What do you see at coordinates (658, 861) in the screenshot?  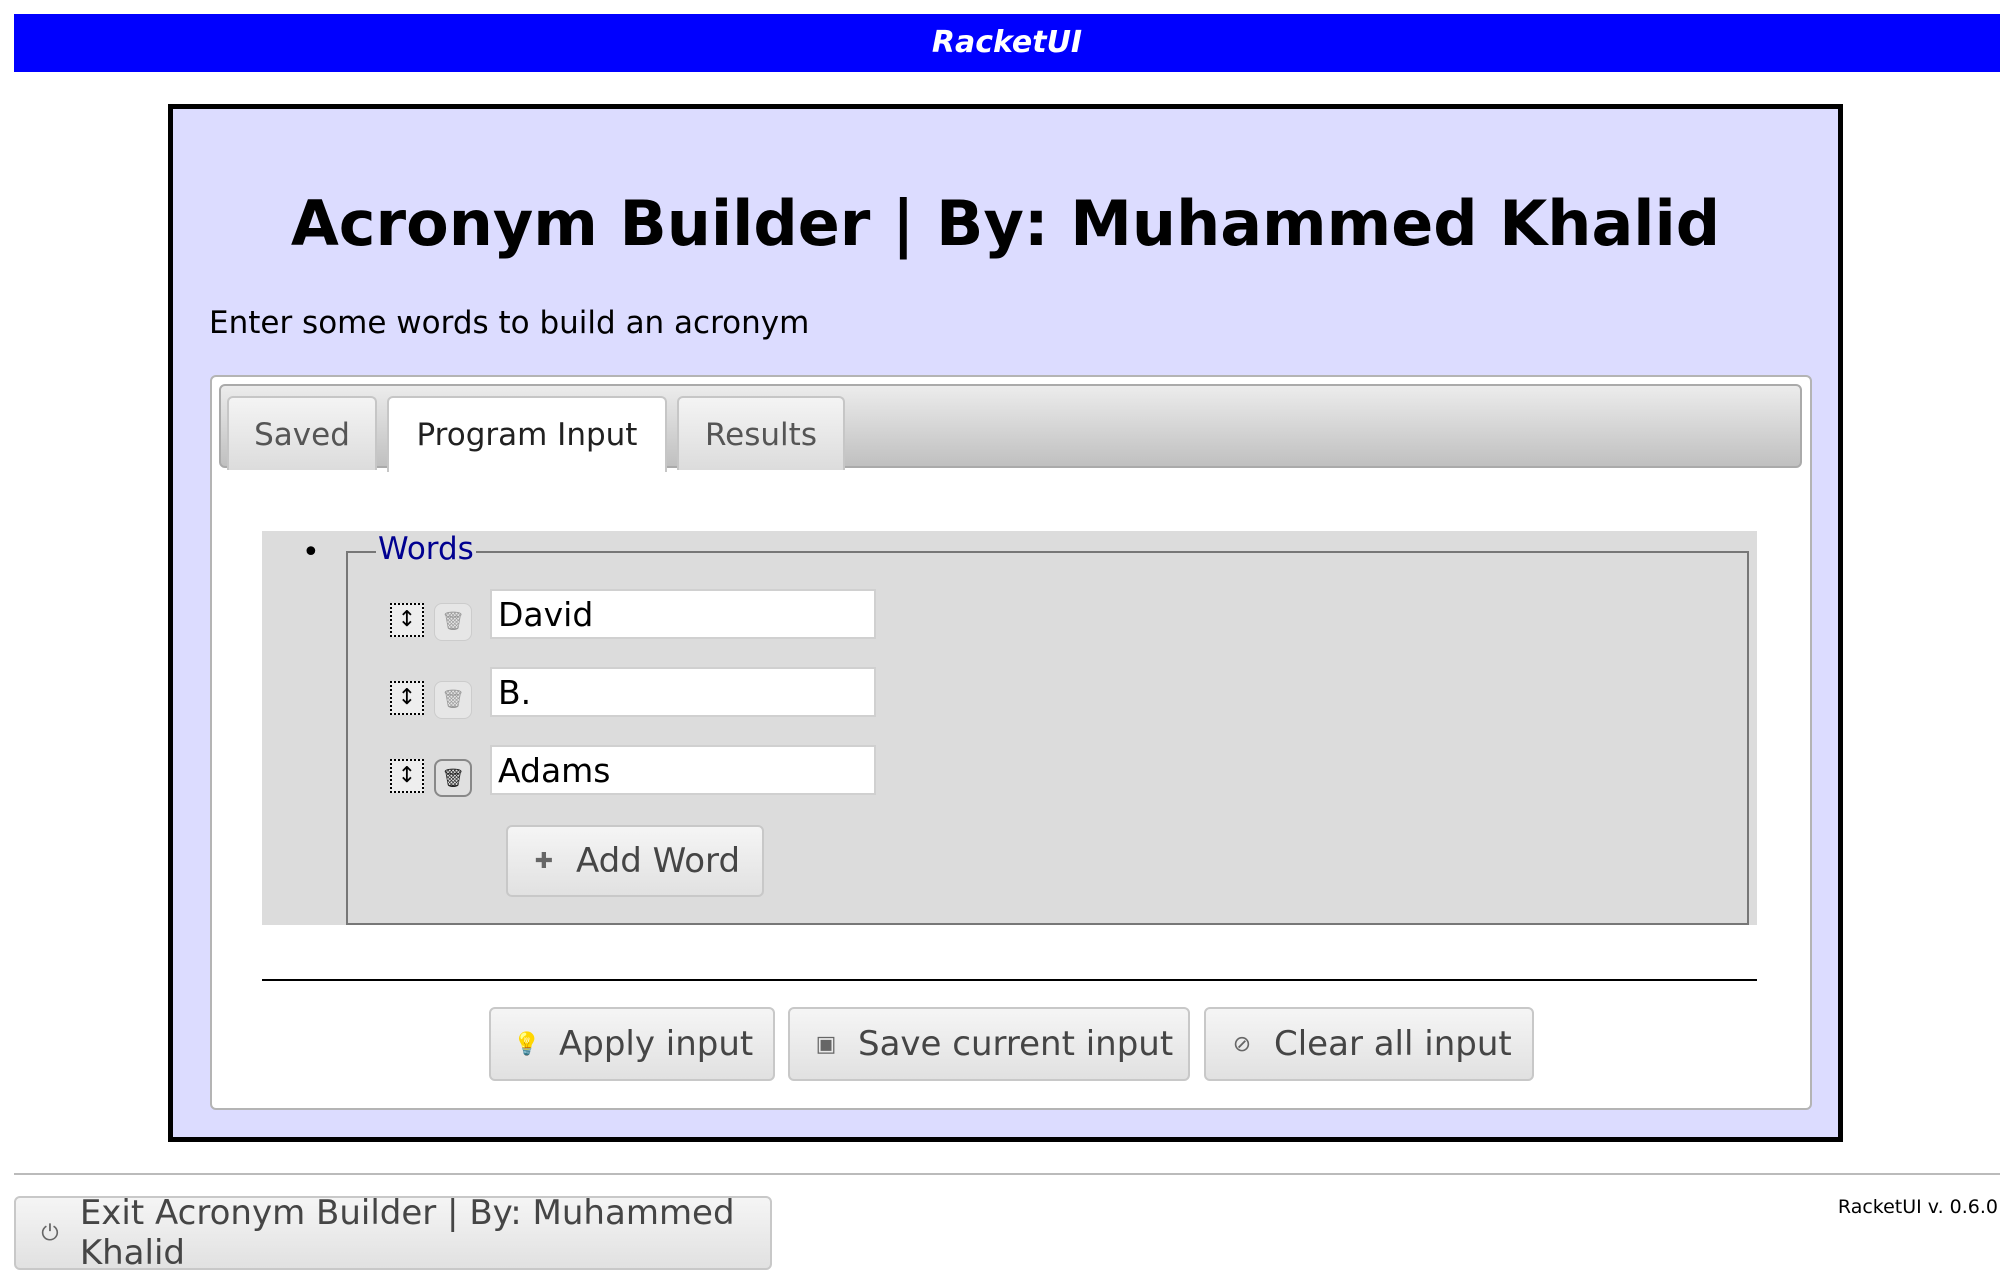 I see `add-word-label: Add Word` at bounding box center [658, 861].